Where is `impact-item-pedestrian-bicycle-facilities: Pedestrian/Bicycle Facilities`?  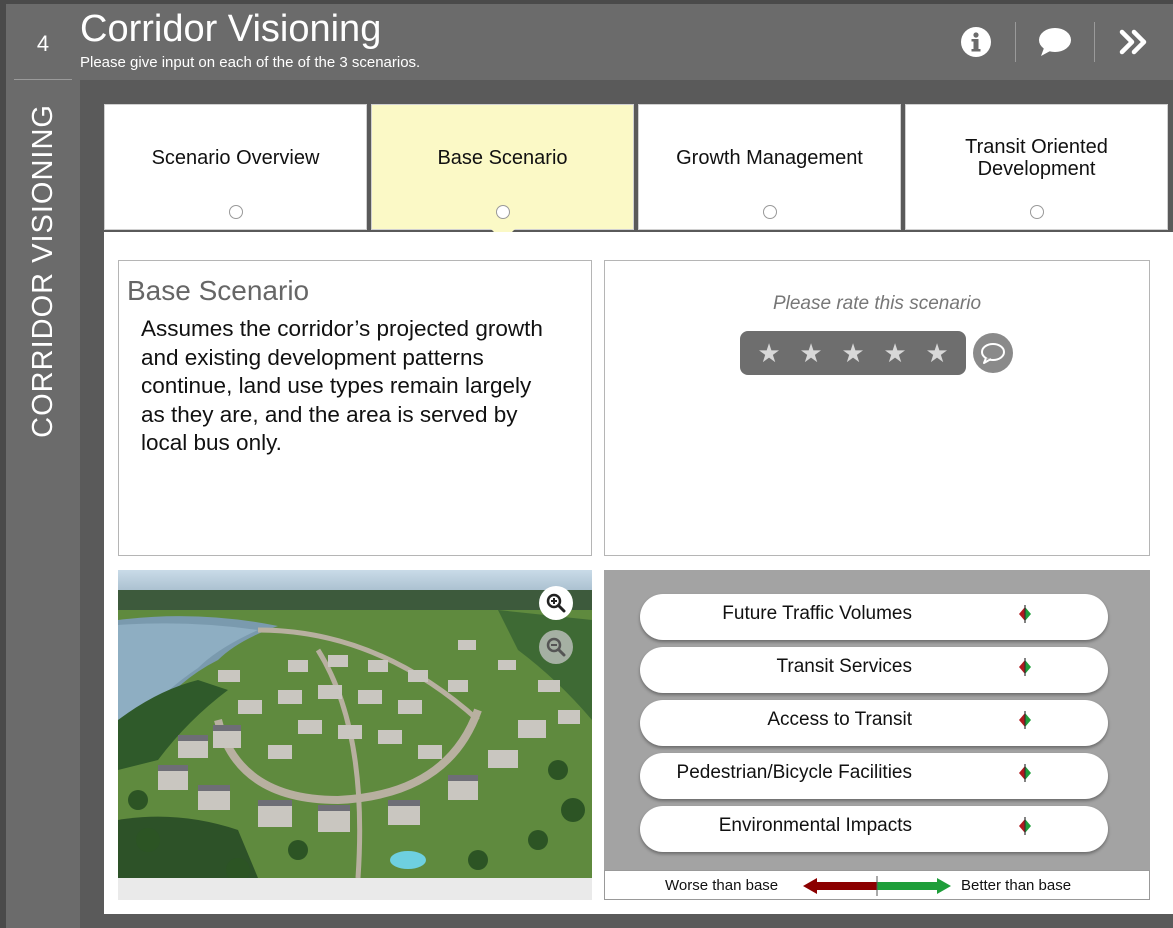
impact-item-pedestrian-bicycle-facilities: Pedestrian/Bicycle Facilities is located at coordinates (874, 776).